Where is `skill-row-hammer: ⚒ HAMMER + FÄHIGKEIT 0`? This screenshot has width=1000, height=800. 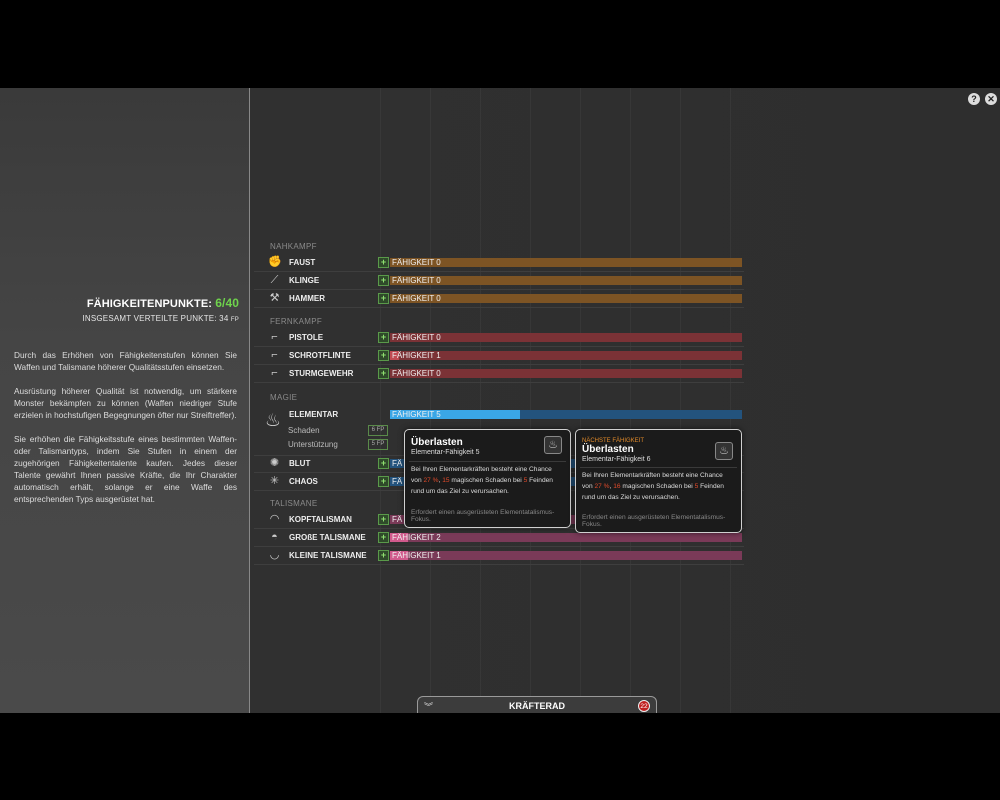
skill-row-hammer: ⚒ HAMMER + FÄHIGKEIT 0 is located at coordinates (499, 299).